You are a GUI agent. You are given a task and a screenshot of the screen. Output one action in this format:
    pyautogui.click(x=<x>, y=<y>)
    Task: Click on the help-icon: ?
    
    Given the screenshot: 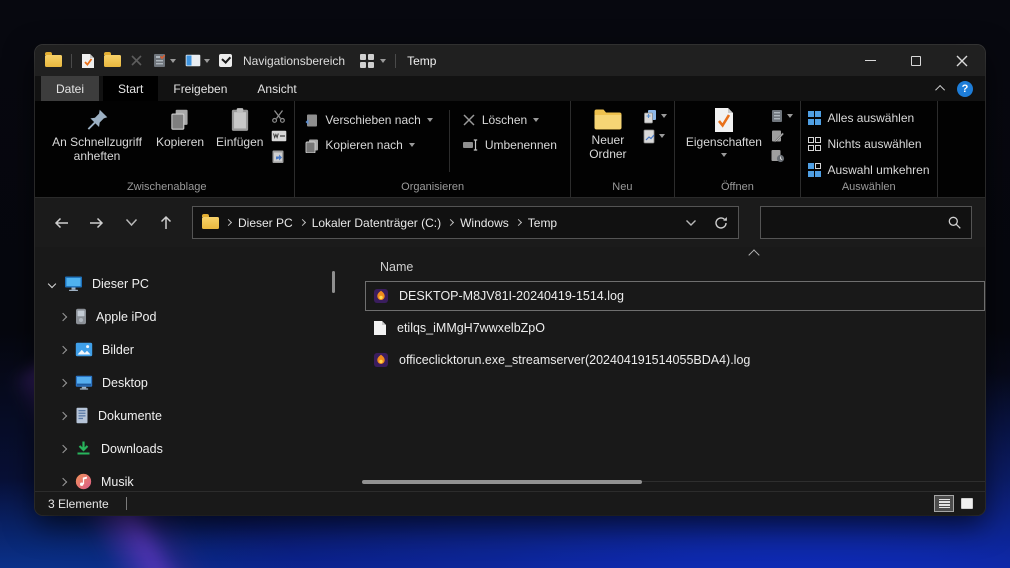 What is the action you would take?
    pyautogui.click(x=965, y=88)
    